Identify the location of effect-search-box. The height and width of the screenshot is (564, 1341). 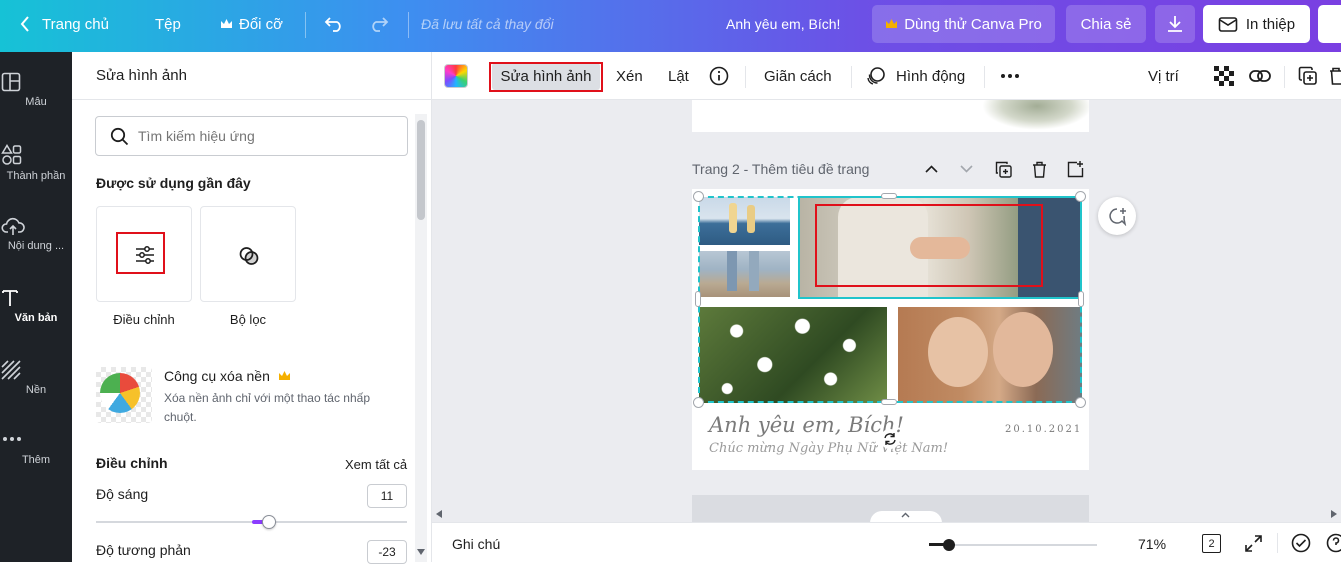
(251, 136).